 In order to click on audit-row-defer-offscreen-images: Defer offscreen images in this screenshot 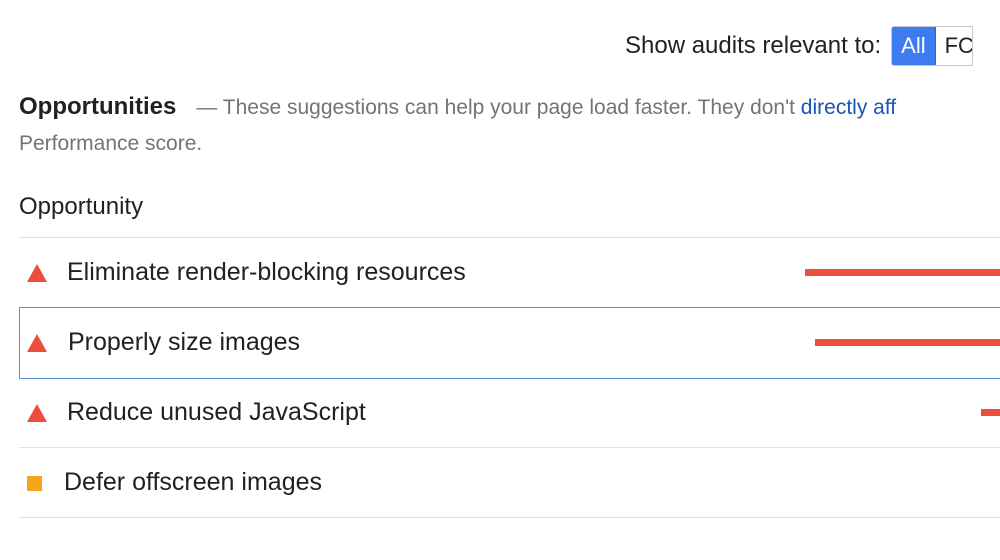, I will do `click(509, 483)`.